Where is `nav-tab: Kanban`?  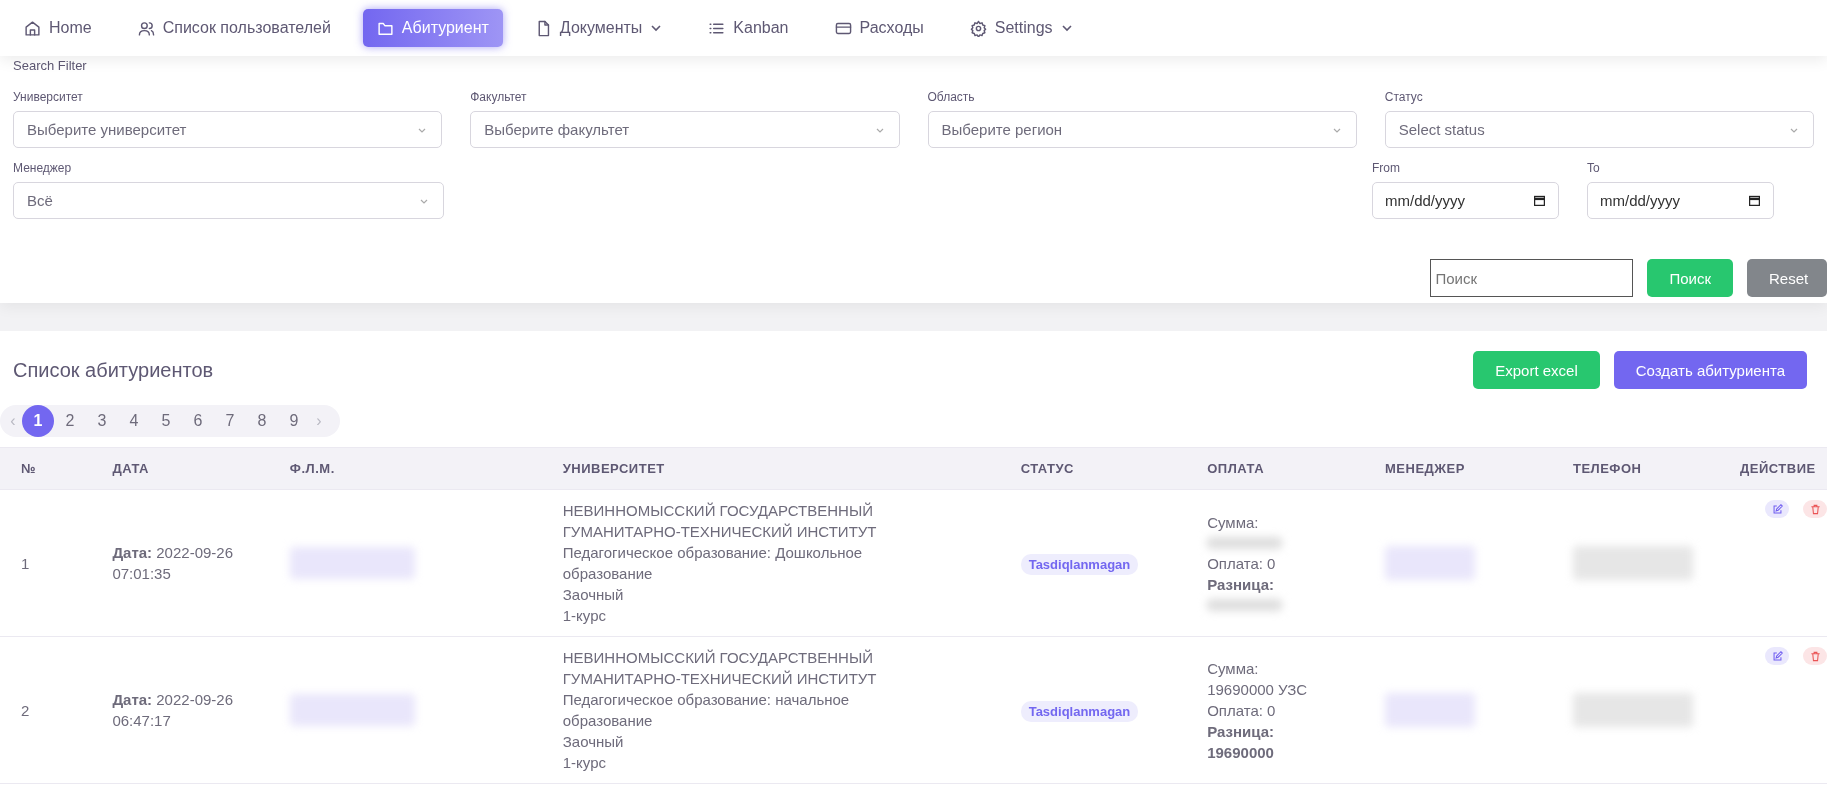
nav-tab: Kanban is located at coordinates (748, 28).